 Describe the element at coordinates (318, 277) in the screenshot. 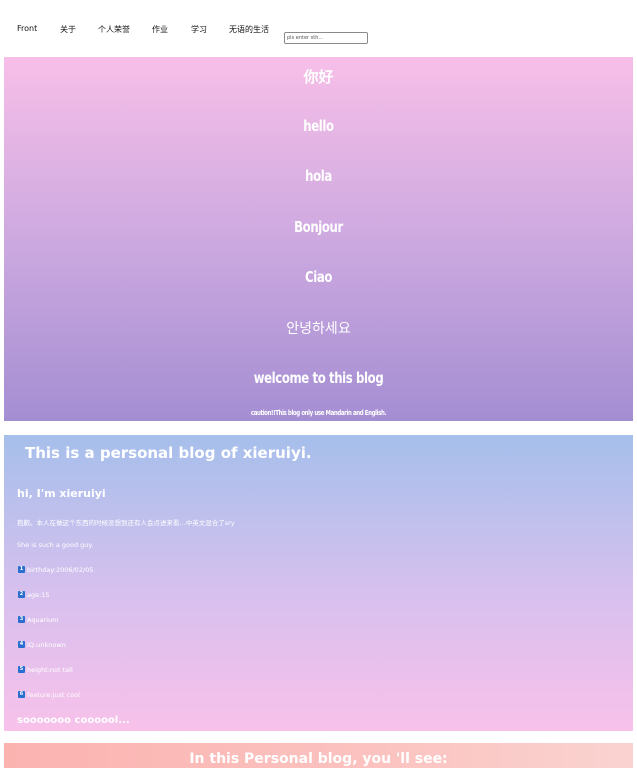

I see `greeting-italian: Ciao` at that location.